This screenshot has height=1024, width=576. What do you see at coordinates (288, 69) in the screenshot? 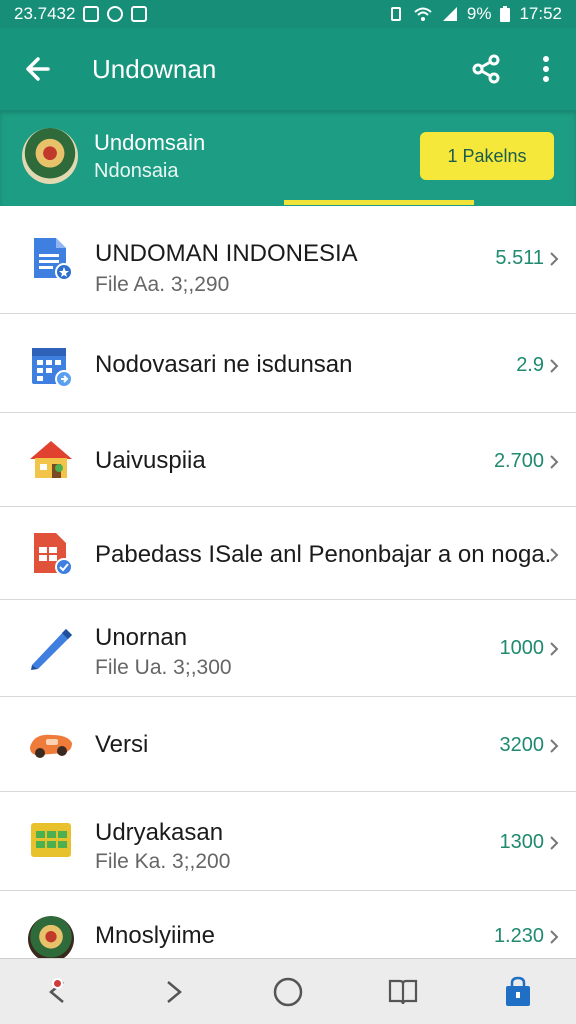
I see `app-bar: Undownan` at bounding box center [288, 69].